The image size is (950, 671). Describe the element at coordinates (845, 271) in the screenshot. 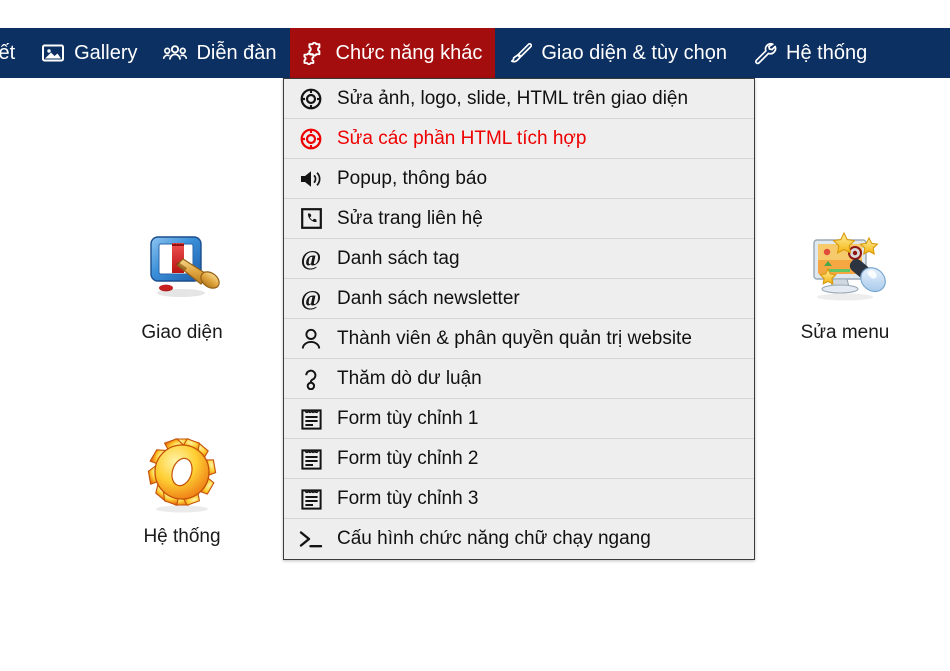

I see `monitor-stars-wand-icon` at that location.